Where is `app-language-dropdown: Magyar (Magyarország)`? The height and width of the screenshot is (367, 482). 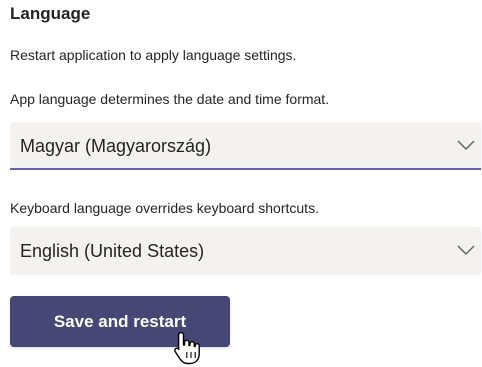
app-language-dropdown: Magyar (Magyarország) is located at coordinates (245, 146).